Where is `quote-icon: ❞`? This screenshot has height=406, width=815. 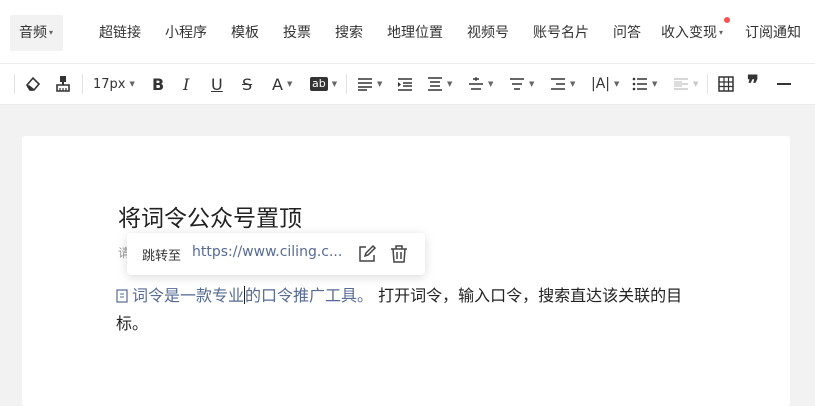 quote-icon: ❞ is located at coordinates (753, 84).